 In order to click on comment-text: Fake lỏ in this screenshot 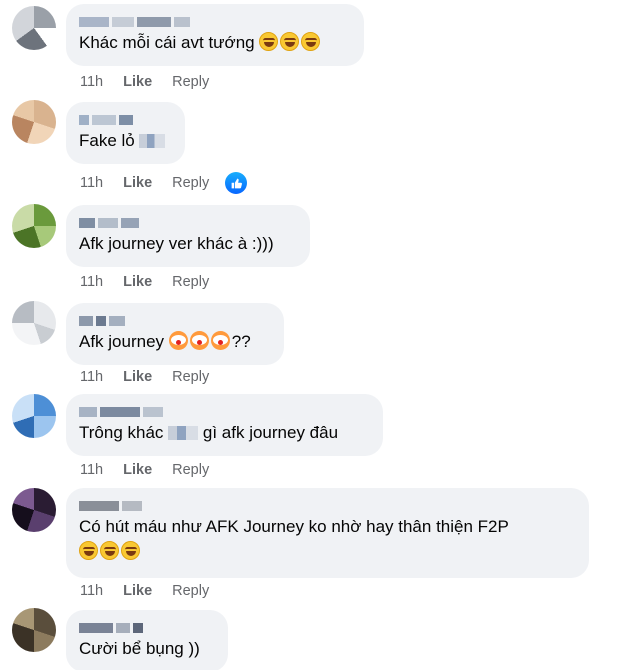, I will do `click(125, 141)`.